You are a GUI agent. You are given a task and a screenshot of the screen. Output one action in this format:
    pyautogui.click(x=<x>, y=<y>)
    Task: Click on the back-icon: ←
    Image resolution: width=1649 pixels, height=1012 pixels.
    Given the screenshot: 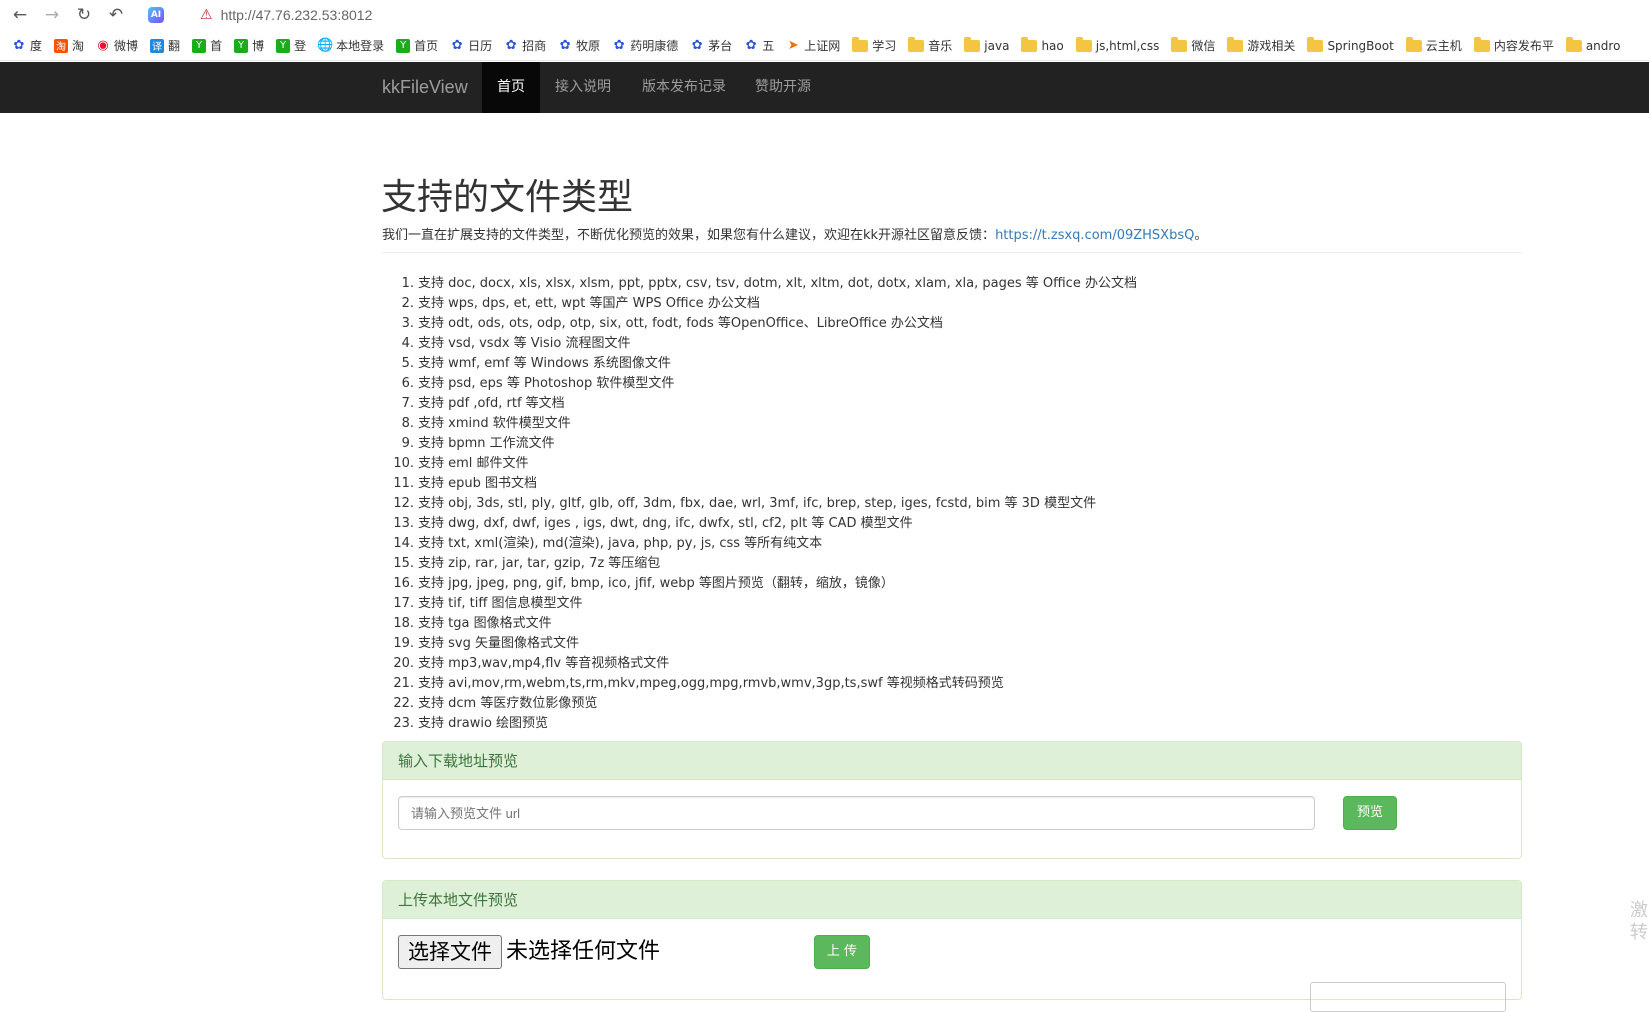 What is the action you would take?
    pyautogui.click(x=20, y=15)
    